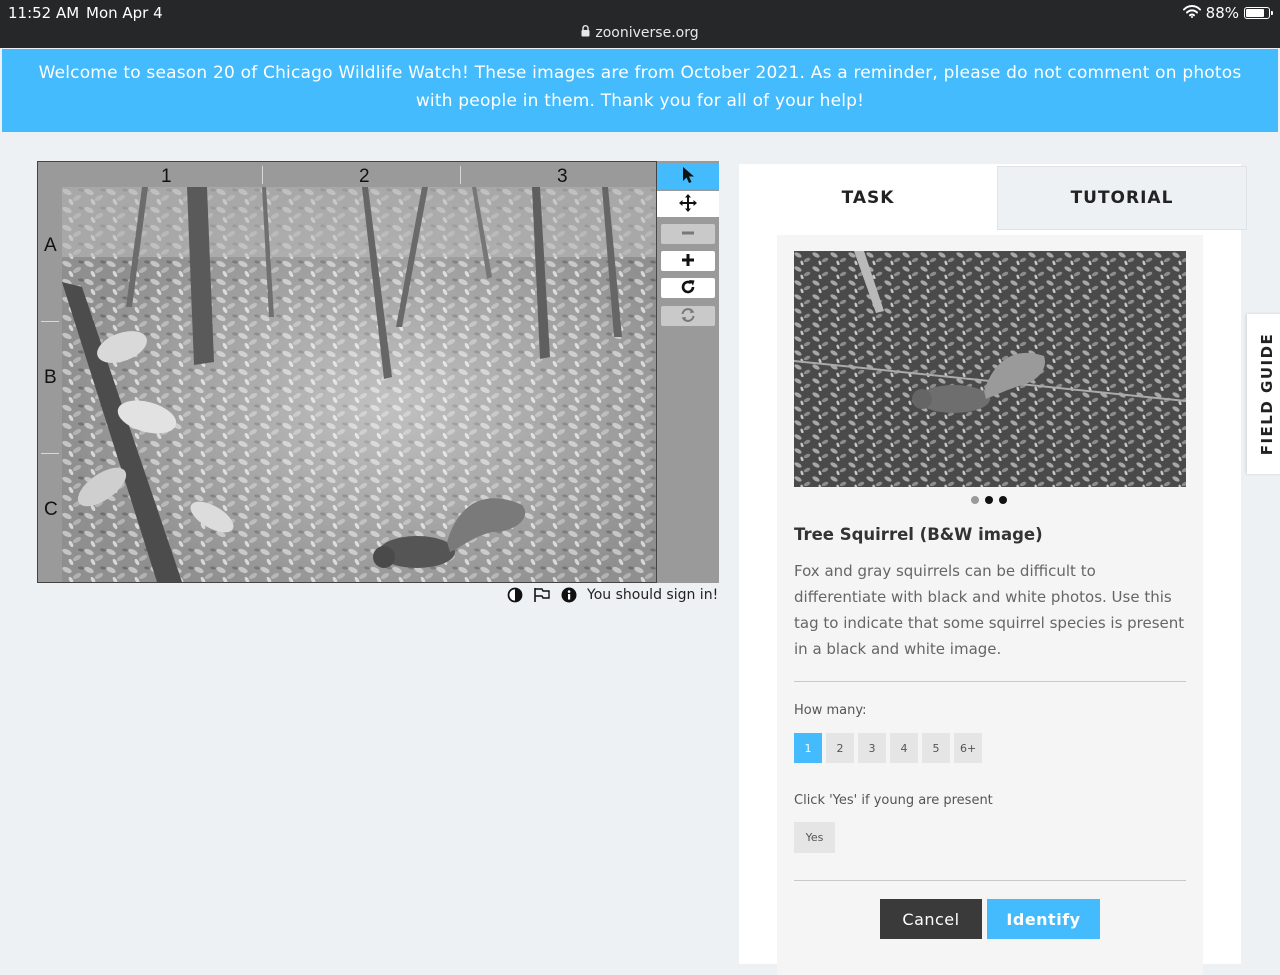 The image size is (1280, 975). I want to click on pointer-button, so click(688, 176).